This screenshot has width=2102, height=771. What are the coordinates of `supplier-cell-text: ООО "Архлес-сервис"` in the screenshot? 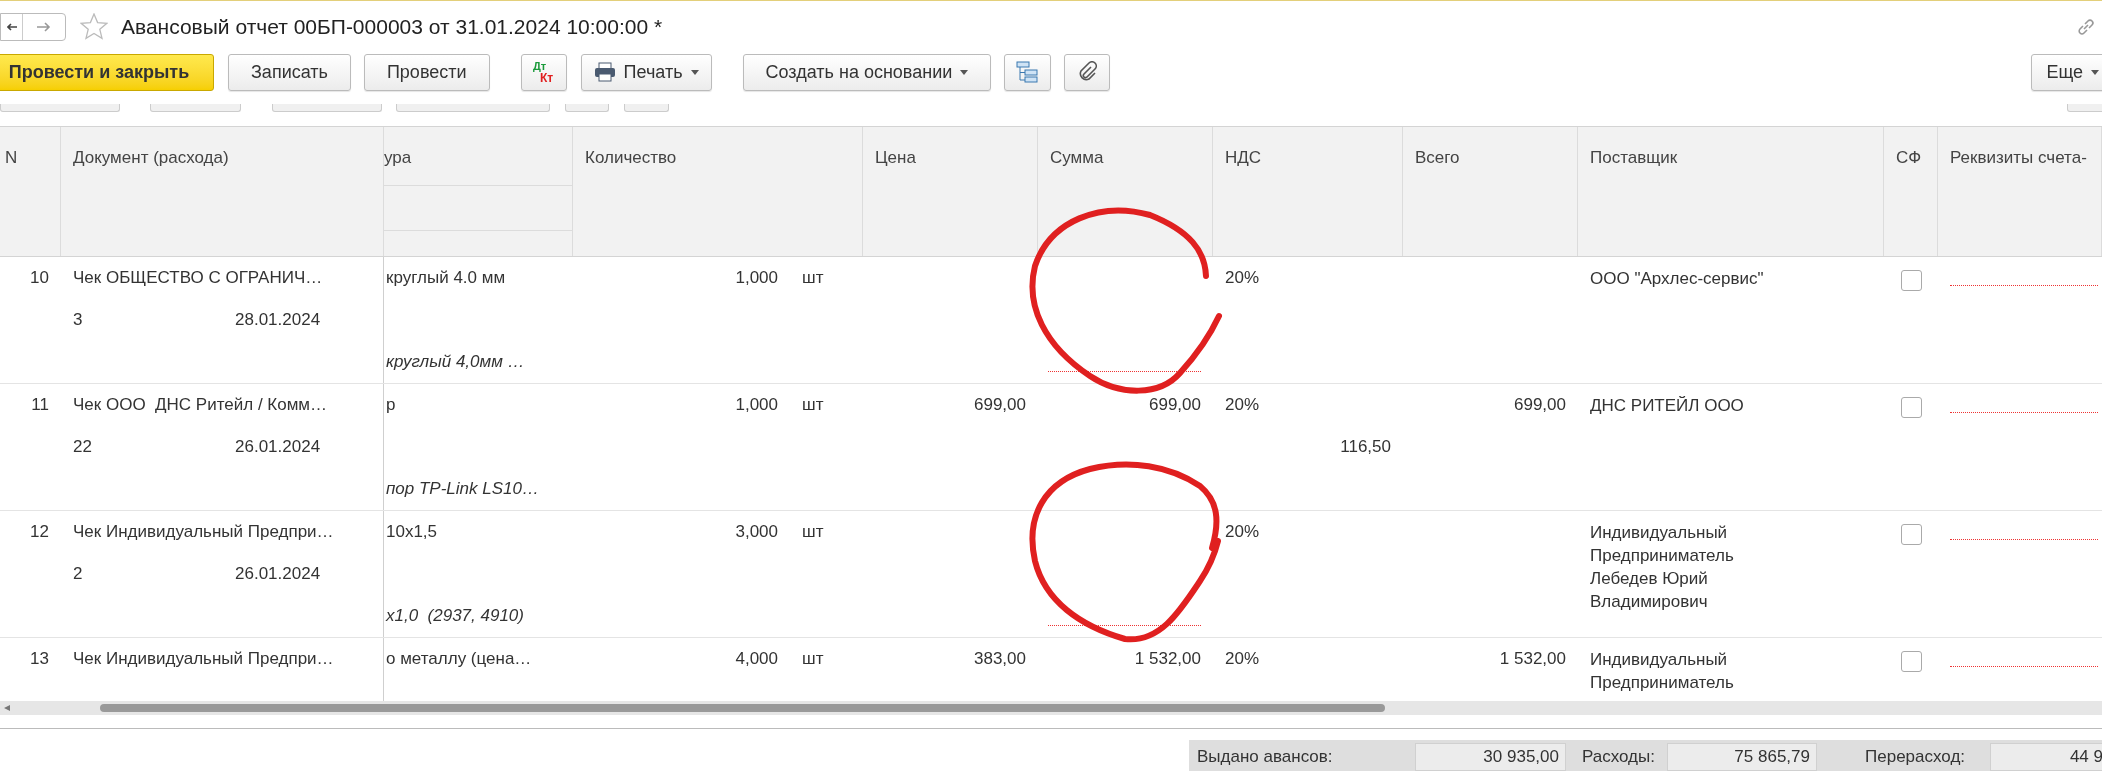 It's located at (1677, 279).